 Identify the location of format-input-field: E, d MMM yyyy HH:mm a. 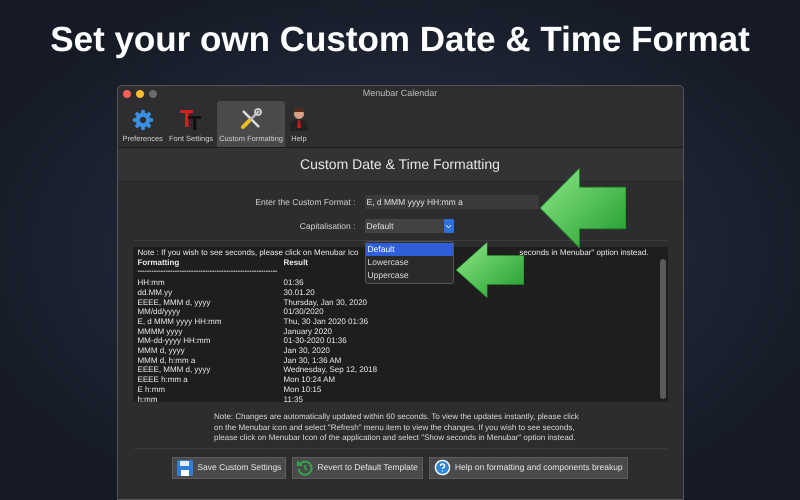
(451, 202).